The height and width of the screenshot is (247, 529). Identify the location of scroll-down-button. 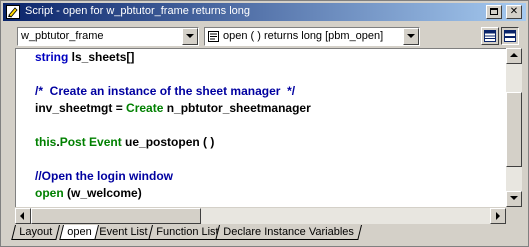
(514, 199).